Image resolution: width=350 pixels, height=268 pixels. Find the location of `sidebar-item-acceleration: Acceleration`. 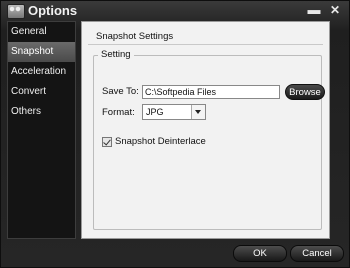

sidebar-item-acceleration: Acceleration is located at coordinates (41, 72).